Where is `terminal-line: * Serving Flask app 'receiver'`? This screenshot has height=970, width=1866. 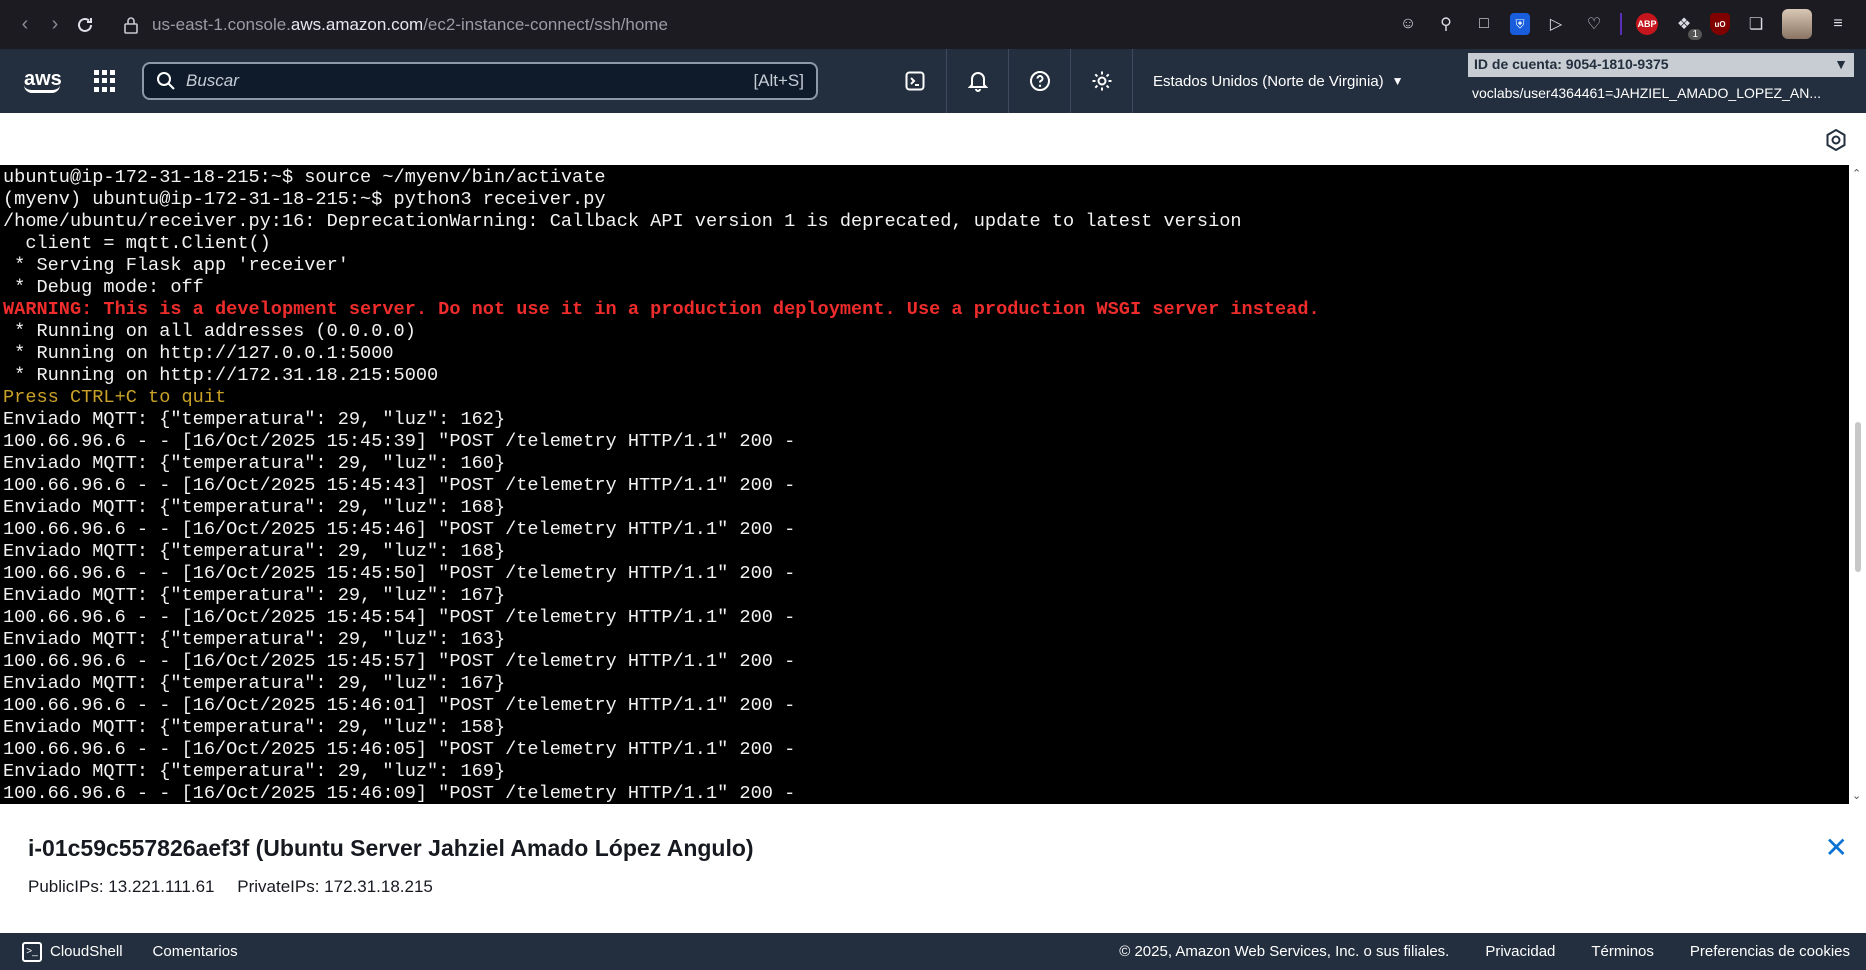 terminal-line: * Serving Flask app 'receiver' is located at coordinates (176, 265).